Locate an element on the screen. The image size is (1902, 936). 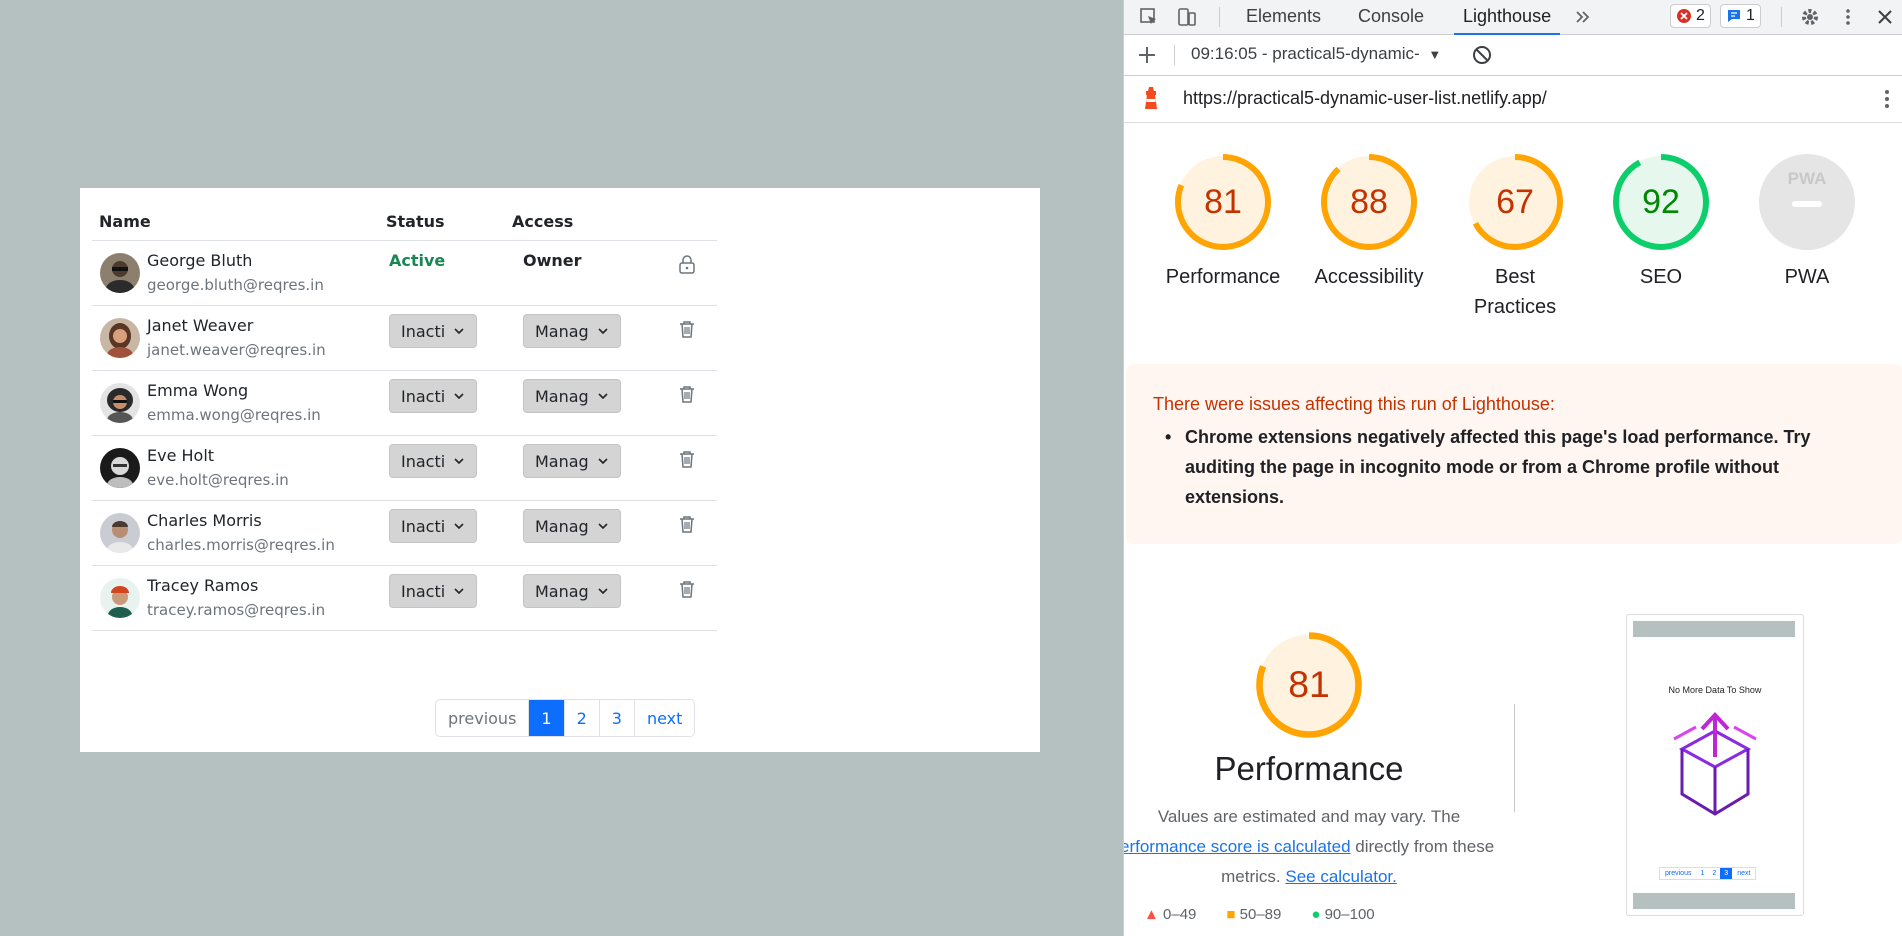
more-tabs-icon is located at coordinates (1583, 17).